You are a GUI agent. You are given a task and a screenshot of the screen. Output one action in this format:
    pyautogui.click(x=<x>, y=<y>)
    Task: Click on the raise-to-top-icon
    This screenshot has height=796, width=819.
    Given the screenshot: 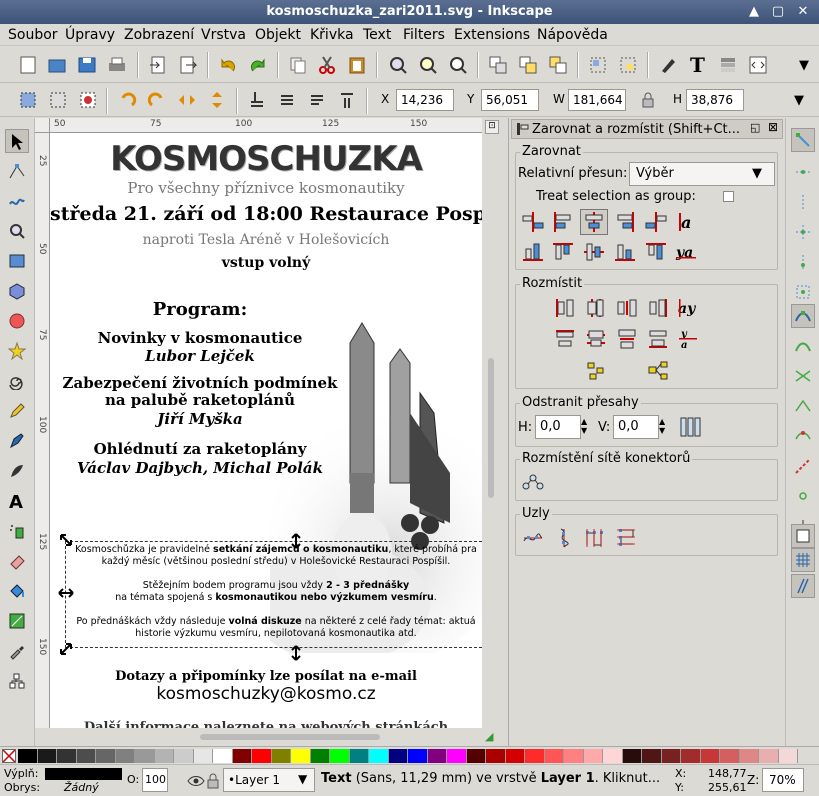 What is the action you would take?
    pyautogui.click(x=347, y=100)
    